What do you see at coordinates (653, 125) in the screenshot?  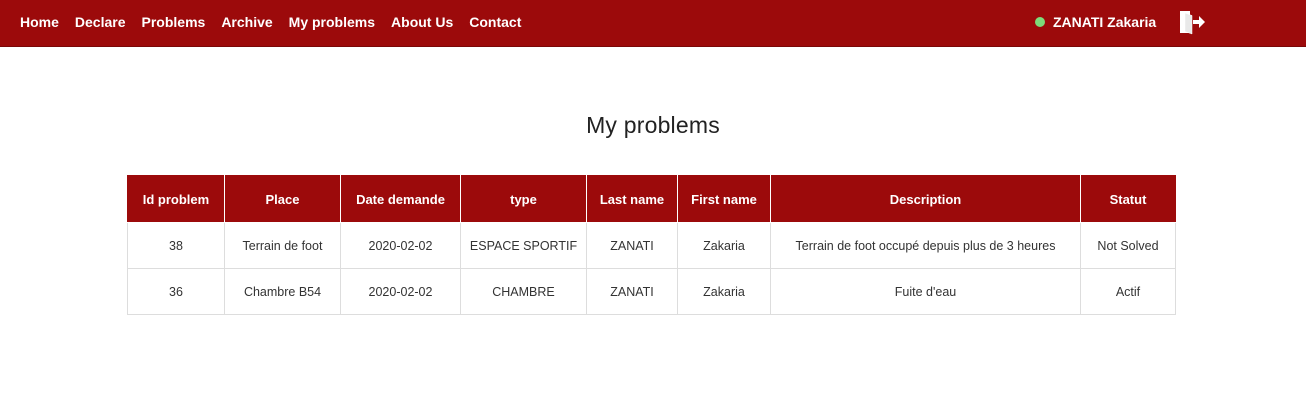 I see `page-title: My problems` at bounding box center [653, 125].